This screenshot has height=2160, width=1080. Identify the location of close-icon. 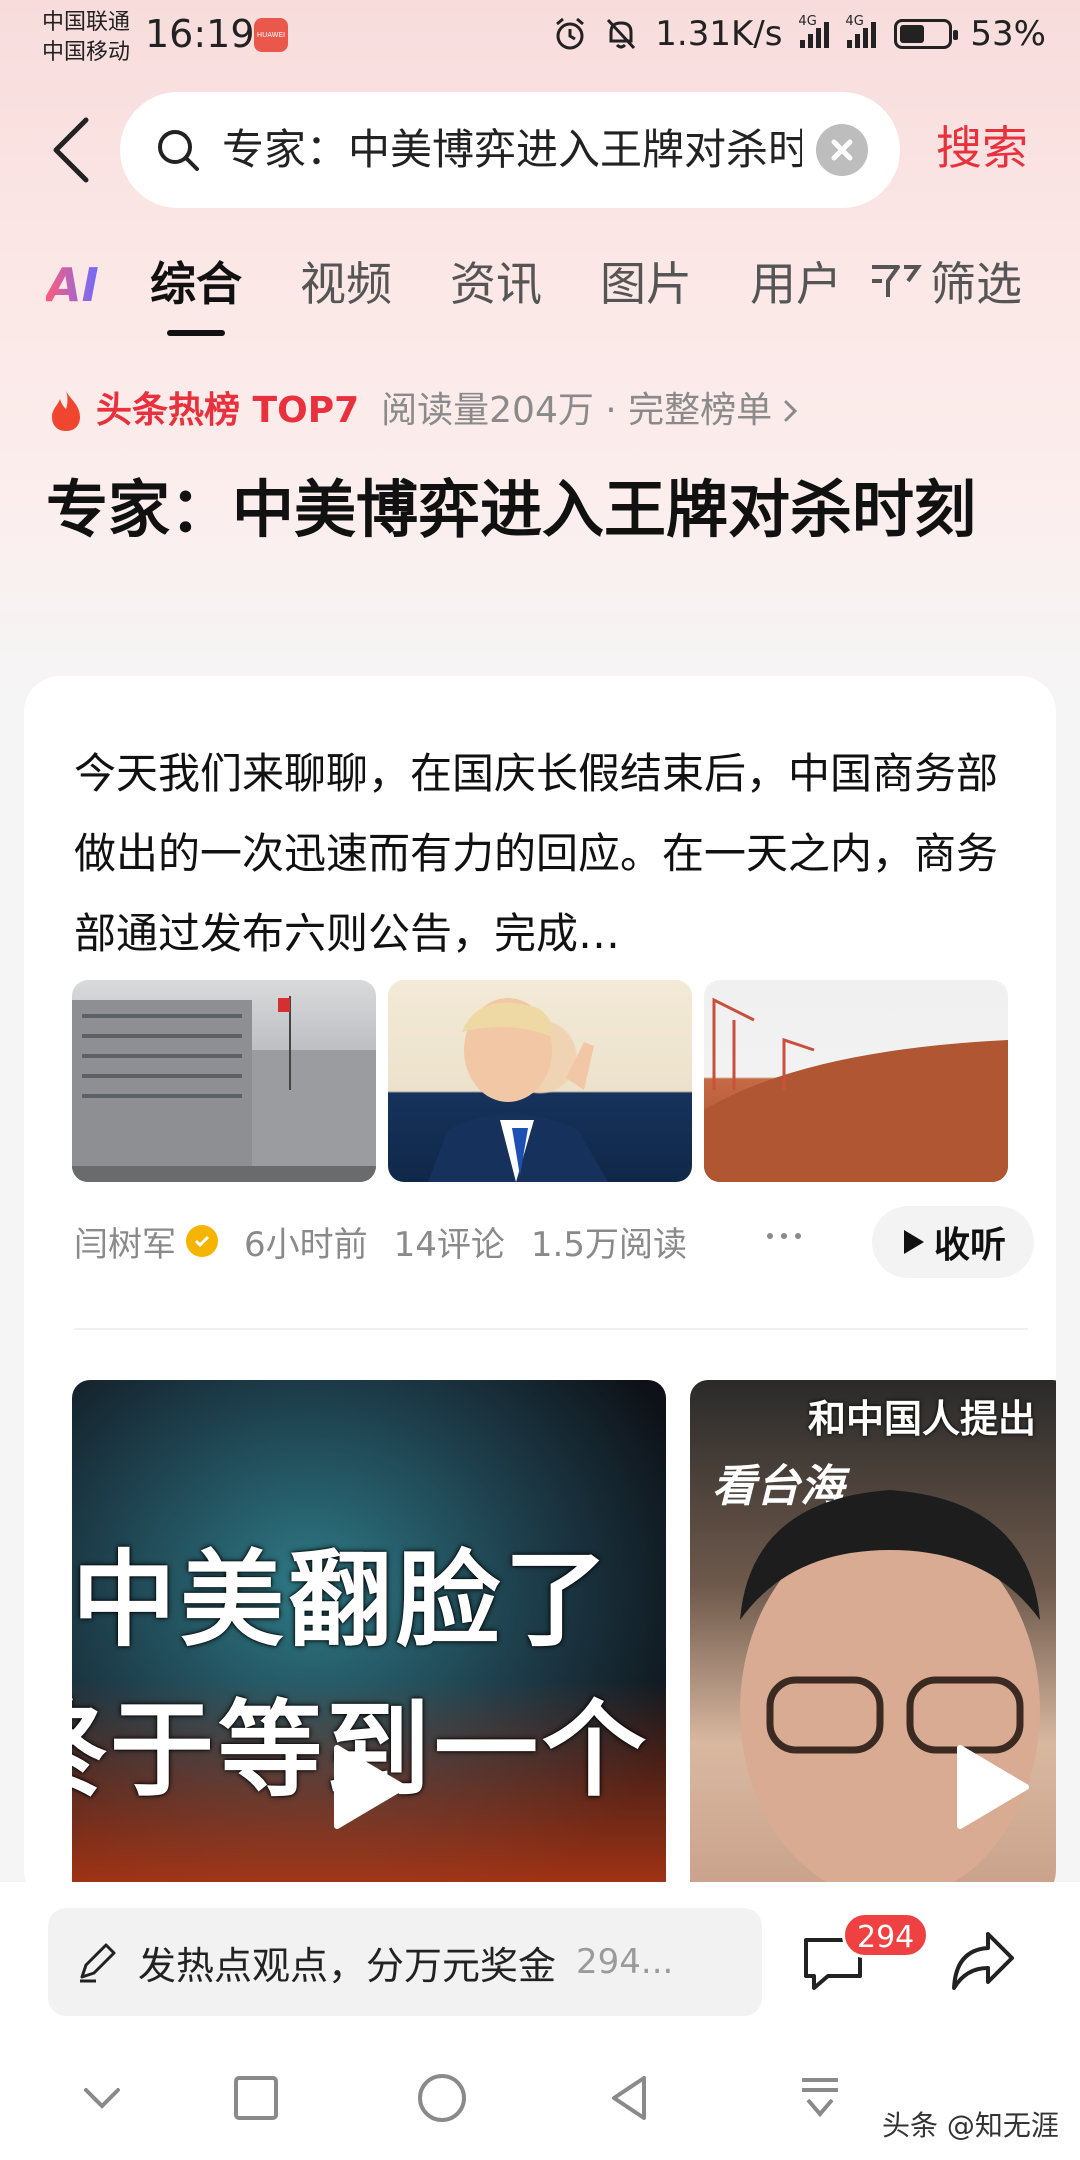
(842, 150).